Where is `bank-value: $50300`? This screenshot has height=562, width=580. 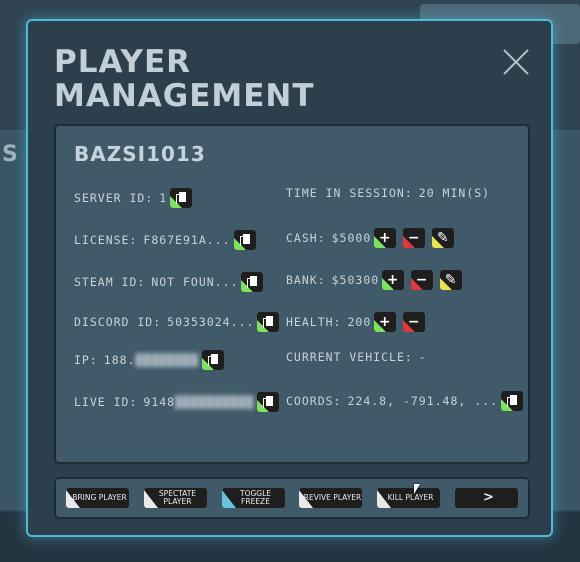
bank-value: $50300 is located at coordinates (355, 280).